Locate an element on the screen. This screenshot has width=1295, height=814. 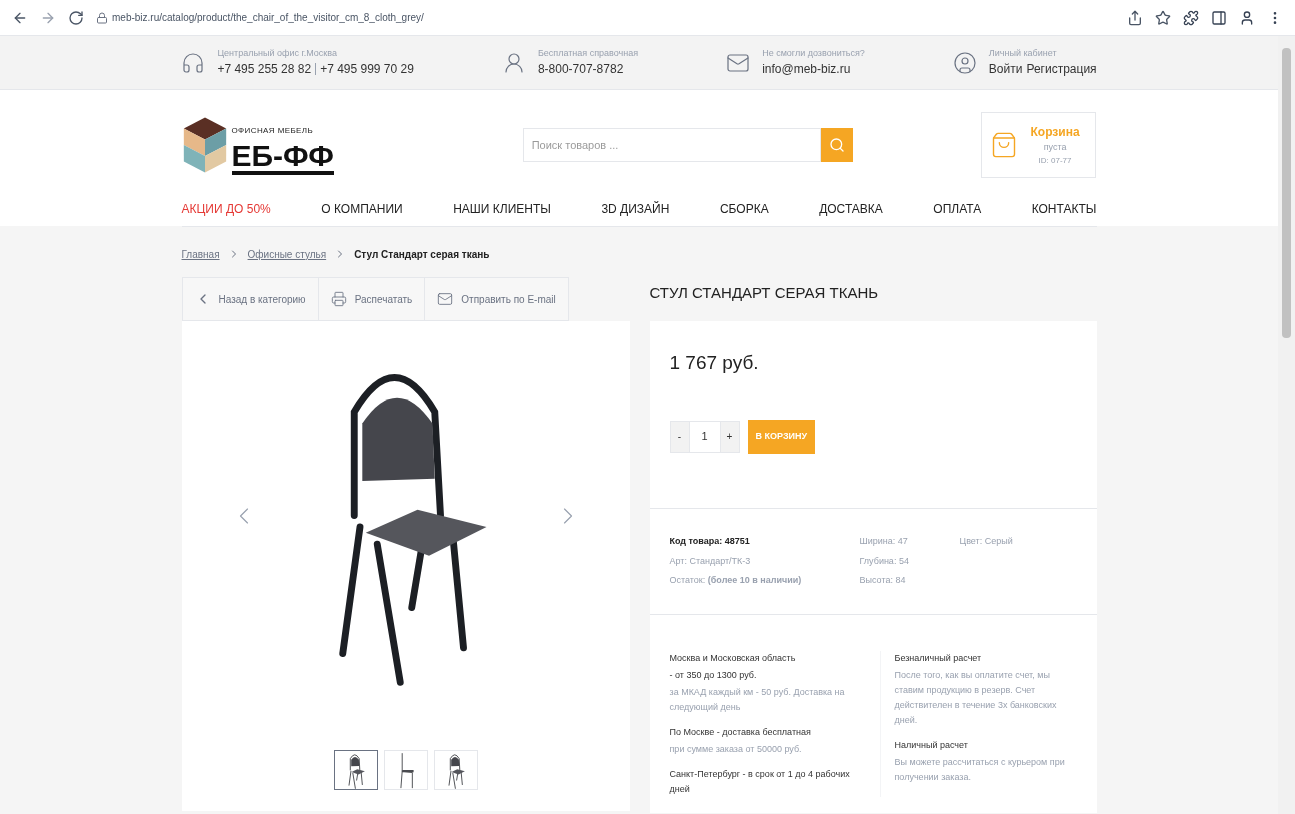
account-link: Регистрация is located at coordinates (1061, 69).